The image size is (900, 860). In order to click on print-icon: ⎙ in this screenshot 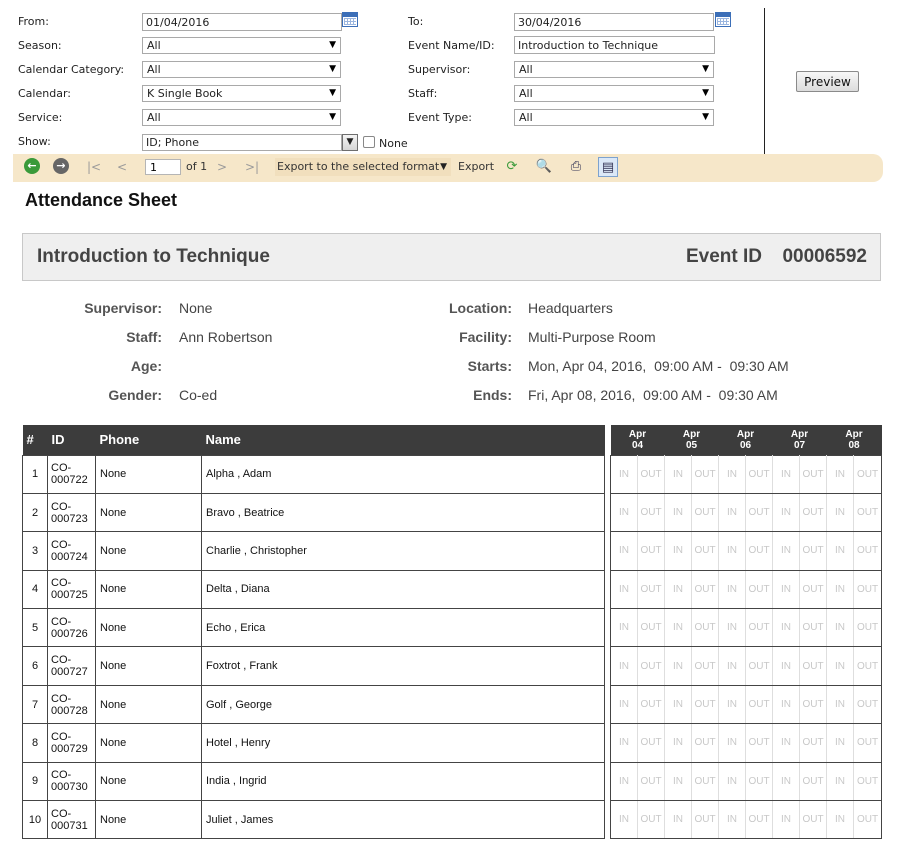, I will do `click(576, 167)`.